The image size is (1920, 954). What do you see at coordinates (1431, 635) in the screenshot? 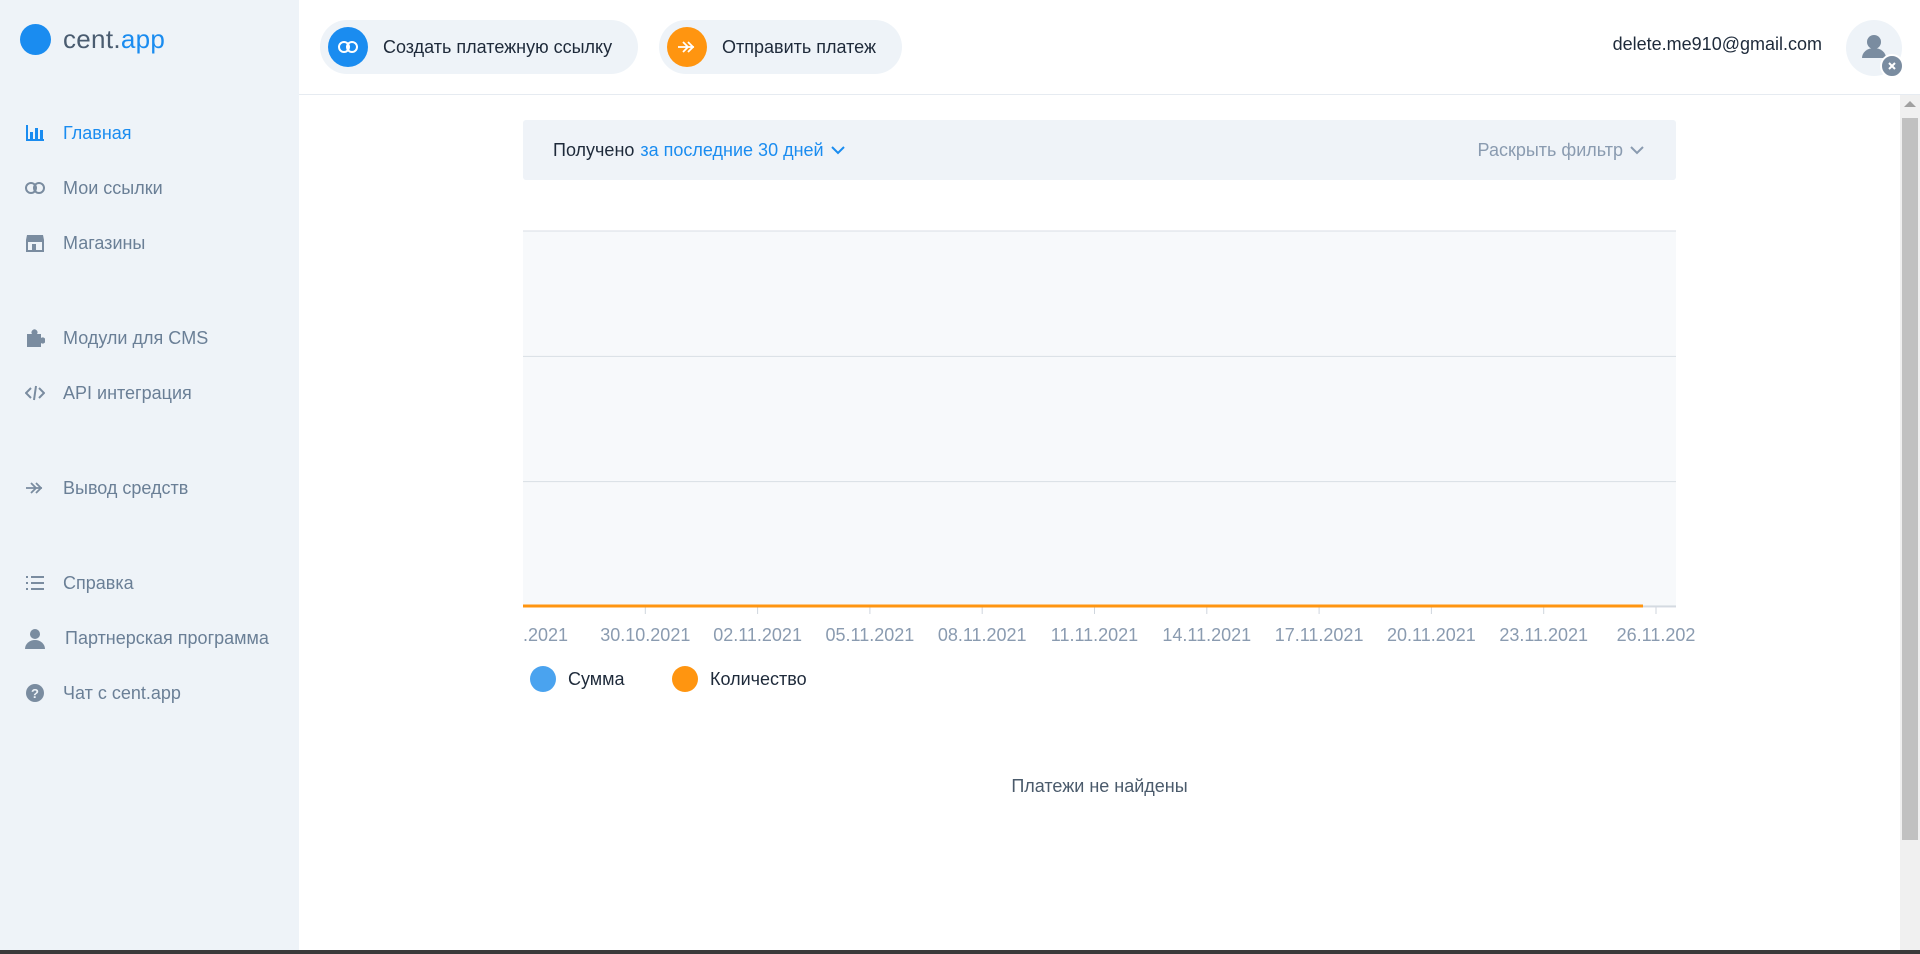
I see `x-tick-label: 20.11.2021` at bounding box center [1431, 635].